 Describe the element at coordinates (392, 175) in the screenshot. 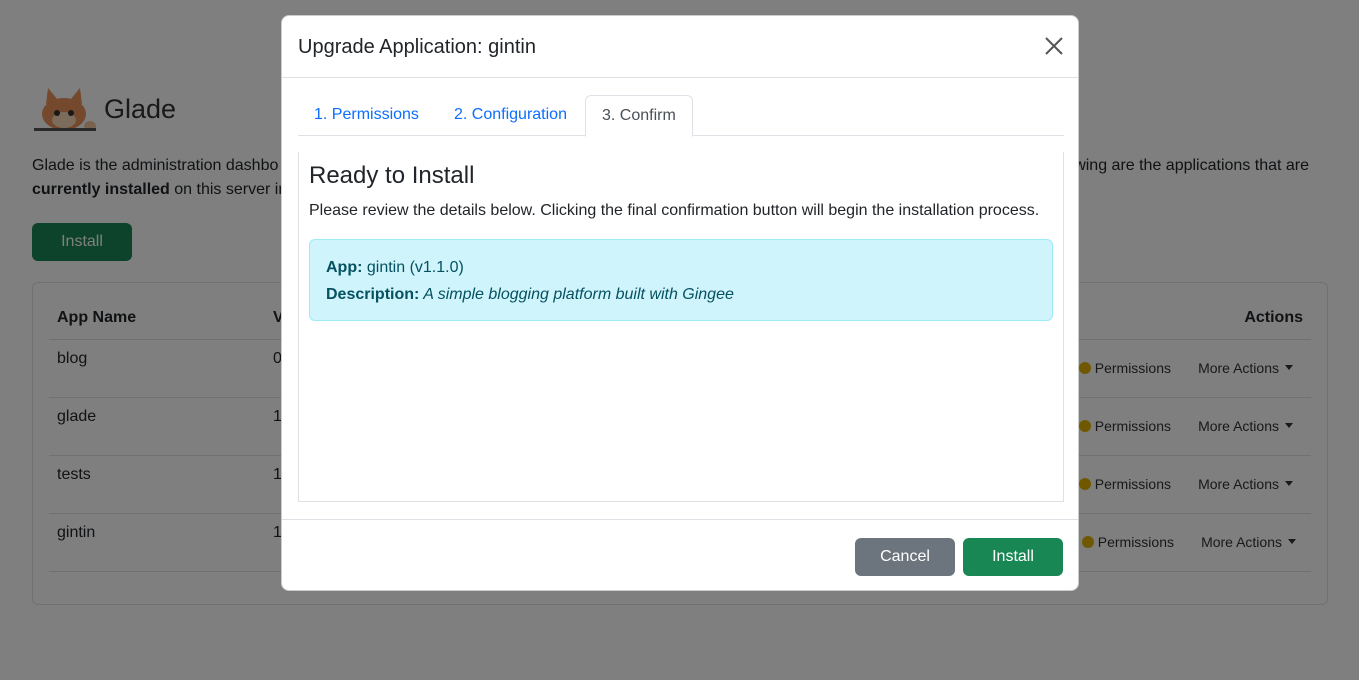

I see `ready-heading: Ready to Install` at that location.